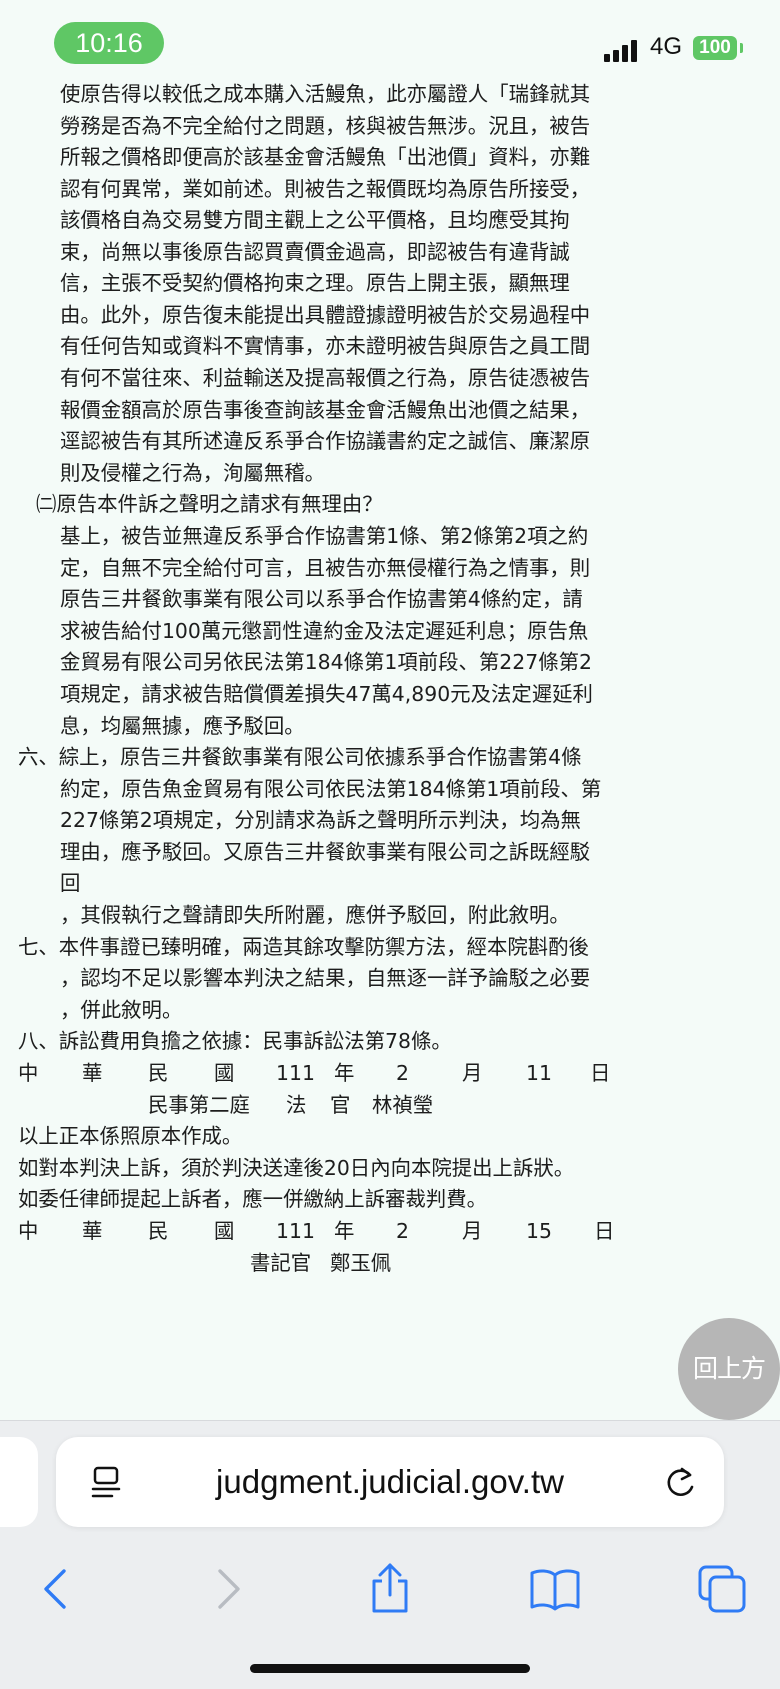 This screenshot has width=780, height=1689. Describe the element at coordinates (325, 978) in the screenshot. I see `doc-line: ，認均不足以影響本判決之結果，自無逐一詳予論駁之必要` at that location.